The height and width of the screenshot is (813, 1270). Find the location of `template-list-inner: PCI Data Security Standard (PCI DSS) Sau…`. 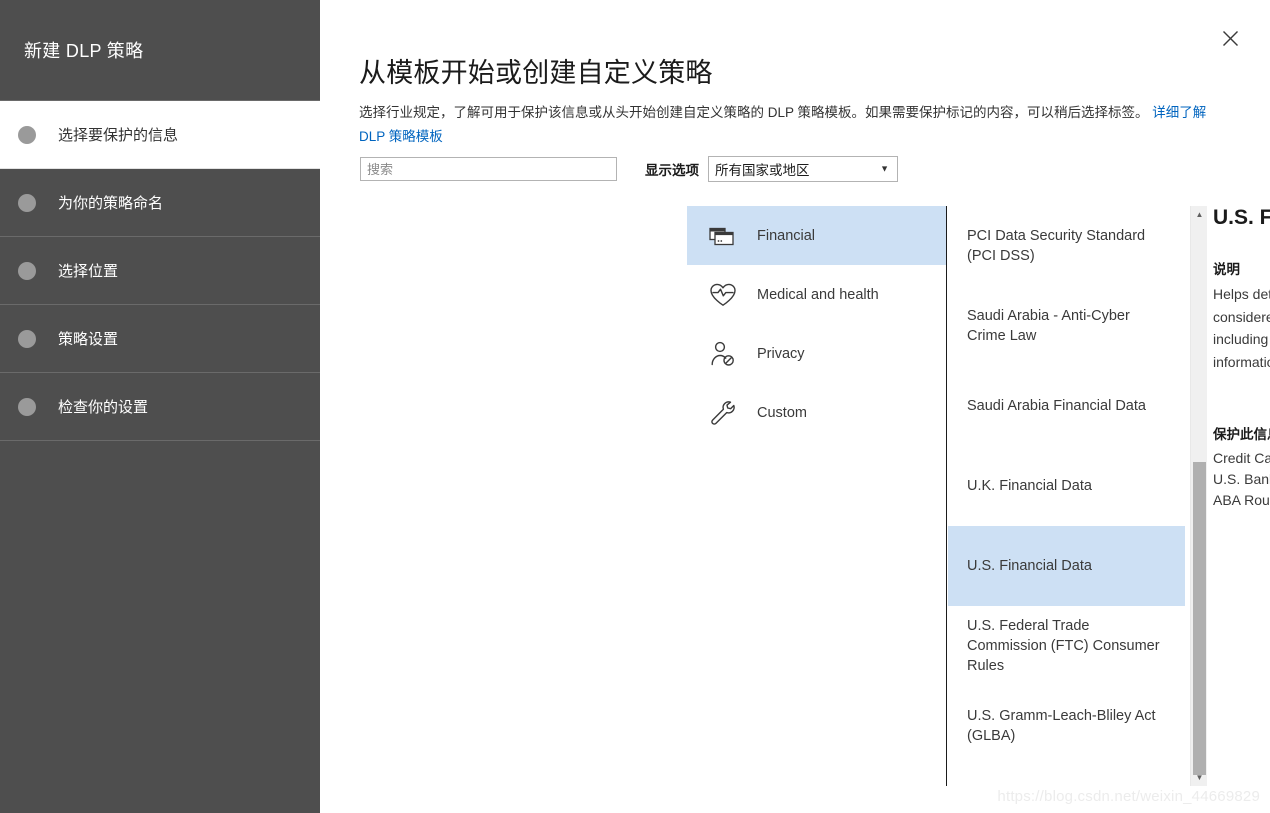

template-list-inner: PCI Data Security Standard (PCI DSS) Sau… is located at coordinates (1066, 486).